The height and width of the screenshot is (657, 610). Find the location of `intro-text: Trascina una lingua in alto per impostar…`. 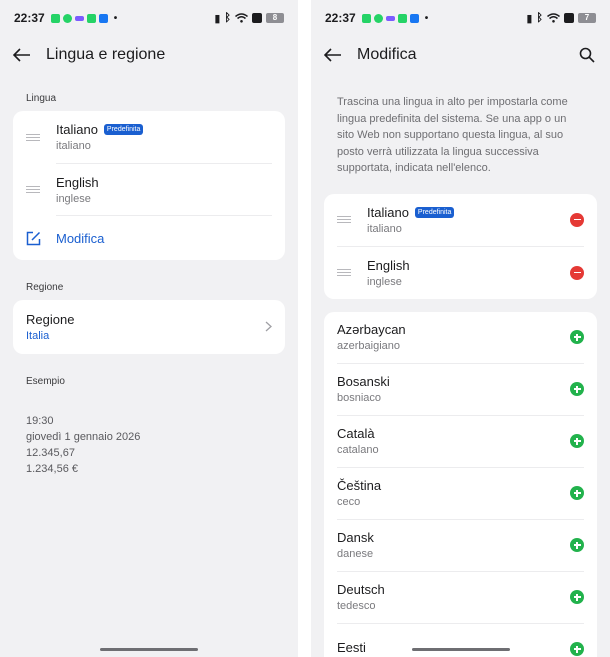

intro-text: Trascina una lingua in alto per impostar… is located at coordinates (452, 135).